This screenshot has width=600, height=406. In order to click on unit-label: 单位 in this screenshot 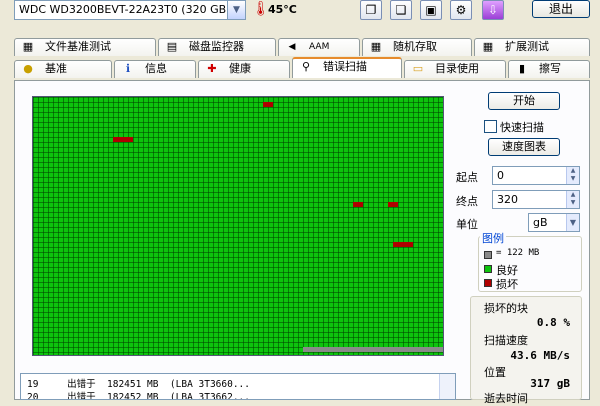, I will do `click(467, 224)`.